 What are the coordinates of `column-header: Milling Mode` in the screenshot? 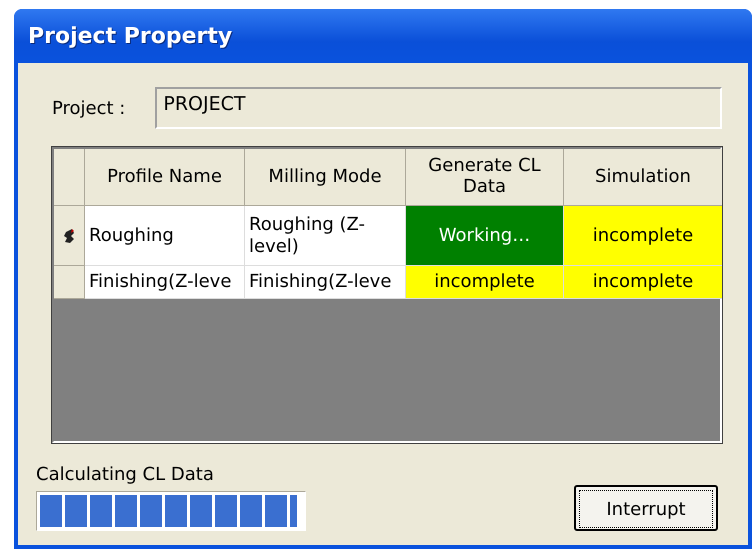 It's located at (325, 177).